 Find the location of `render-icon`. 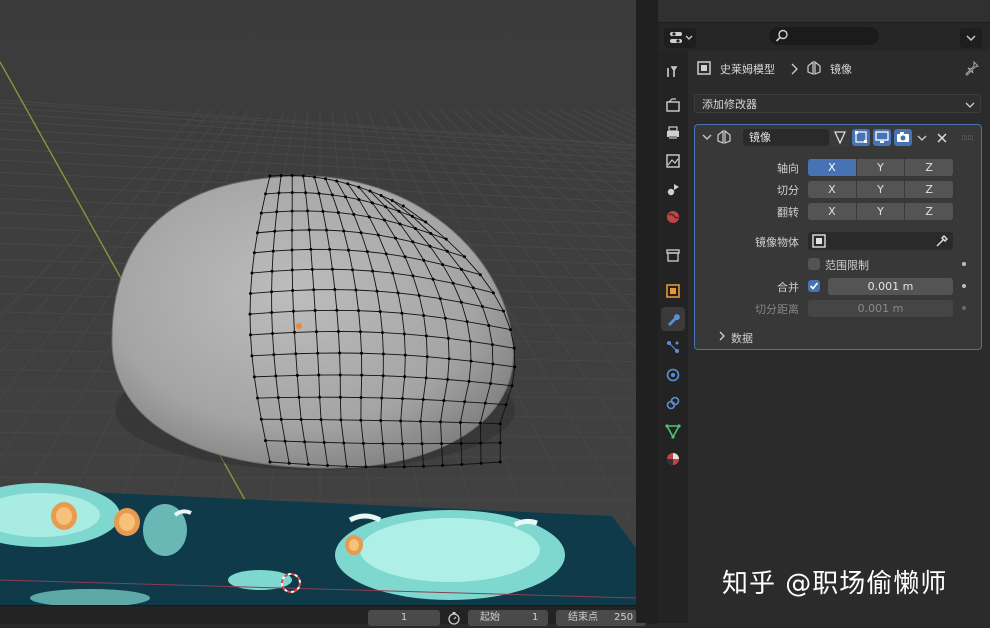

render-icon is located at coordinates (673, 105).